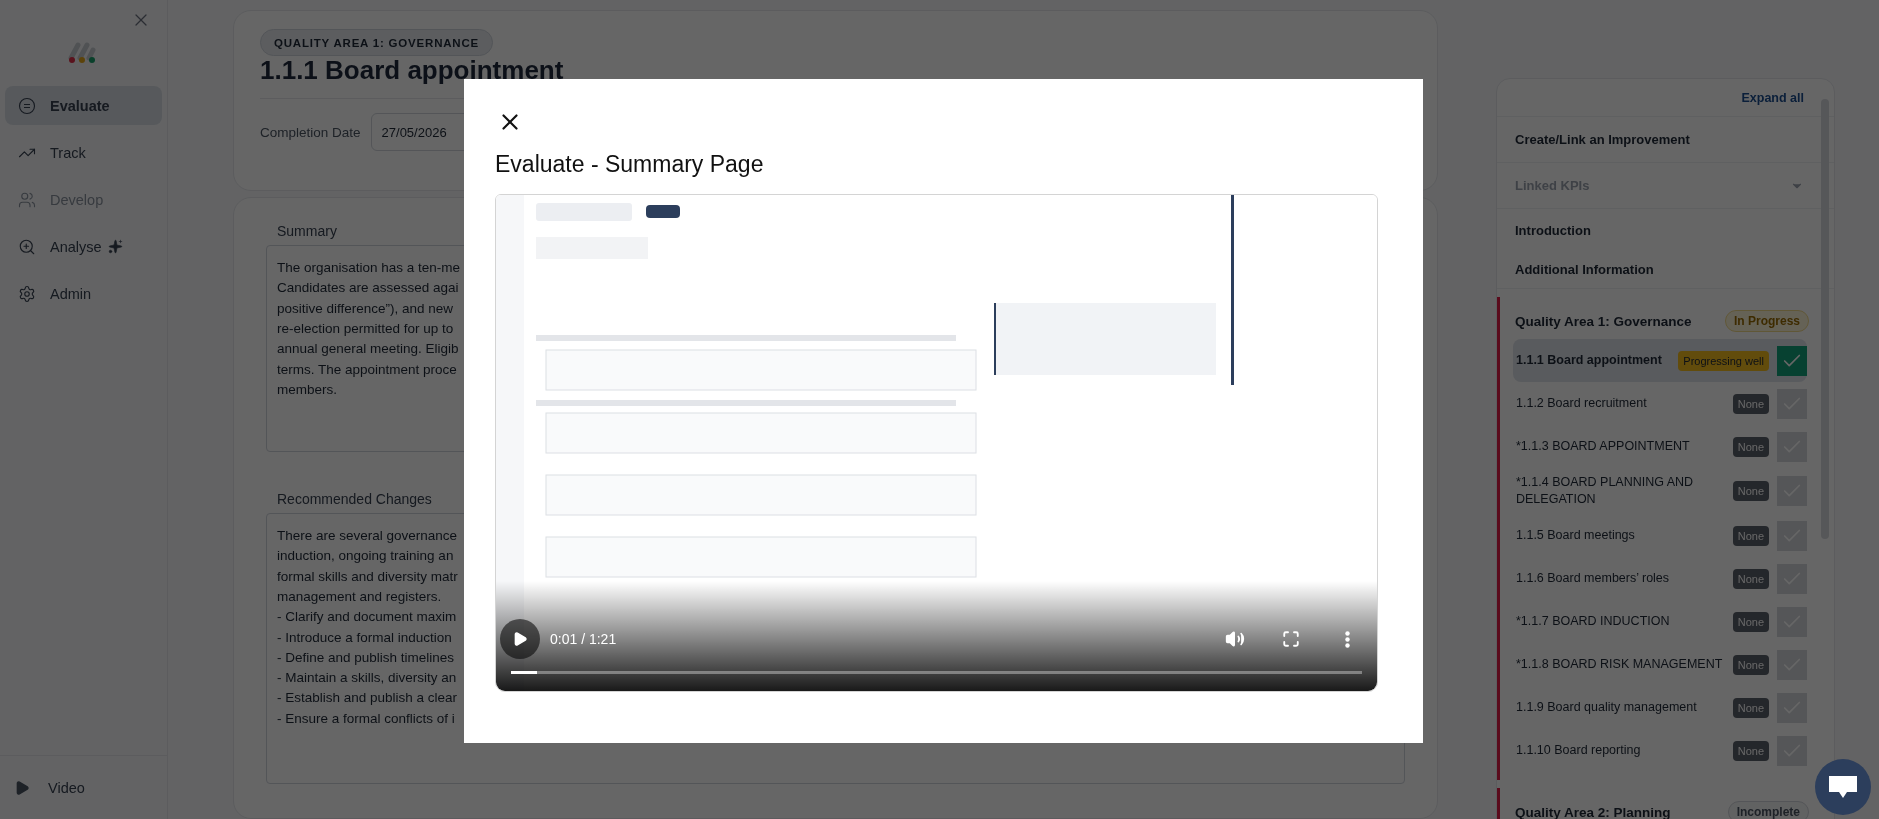  What do you see at coordinates (310, 132) in the screenshot?
I see `field-label: Completion Date` at bounding box center [310, 132].